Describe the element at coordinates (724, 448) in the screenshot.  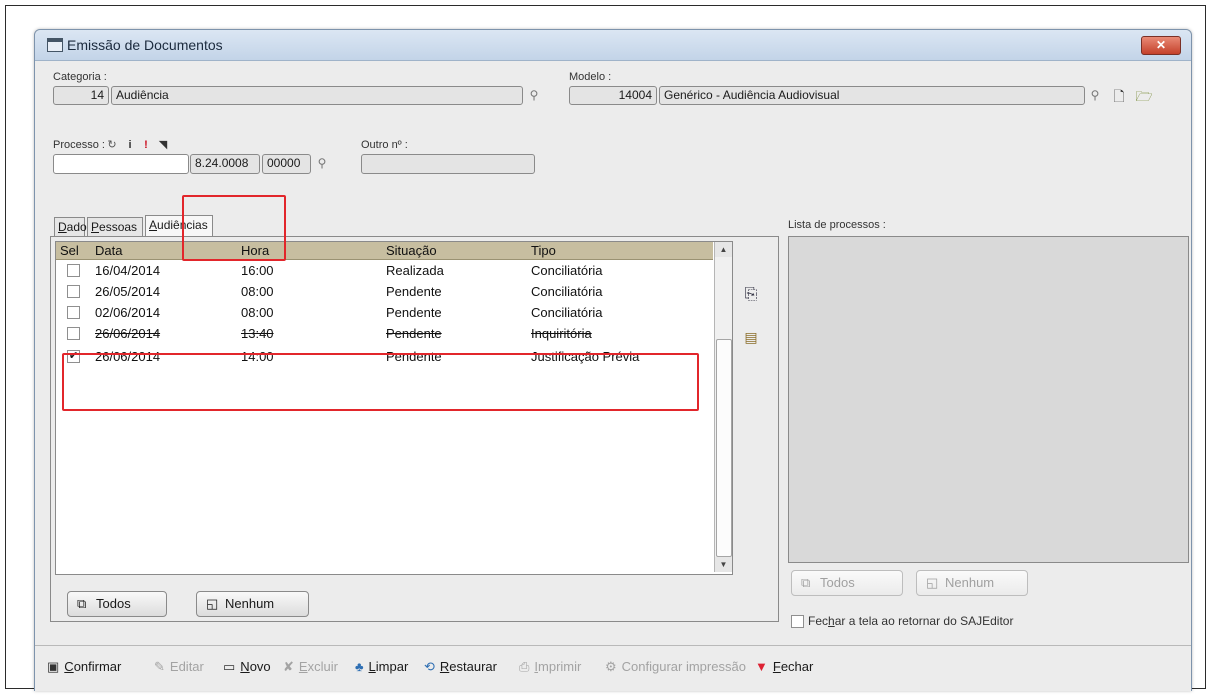
I see `scroll-thumb` at that location.